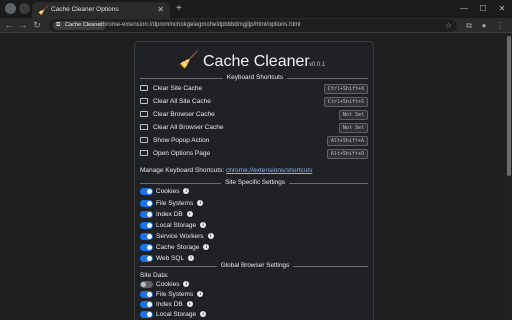 The width and height of the screenshot is (512, 320). I want to click on global-setting-file-systems: File Systems i, so click(240, 295).